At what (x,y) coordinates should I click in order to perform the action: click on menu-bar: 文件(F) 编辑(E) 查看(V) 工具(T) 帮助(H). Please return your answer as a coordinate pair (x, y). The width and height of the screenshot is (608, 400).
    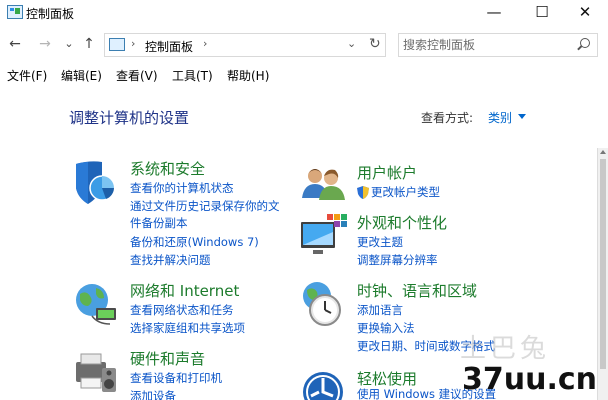
    Looking at the image, I should click on (304, 75).